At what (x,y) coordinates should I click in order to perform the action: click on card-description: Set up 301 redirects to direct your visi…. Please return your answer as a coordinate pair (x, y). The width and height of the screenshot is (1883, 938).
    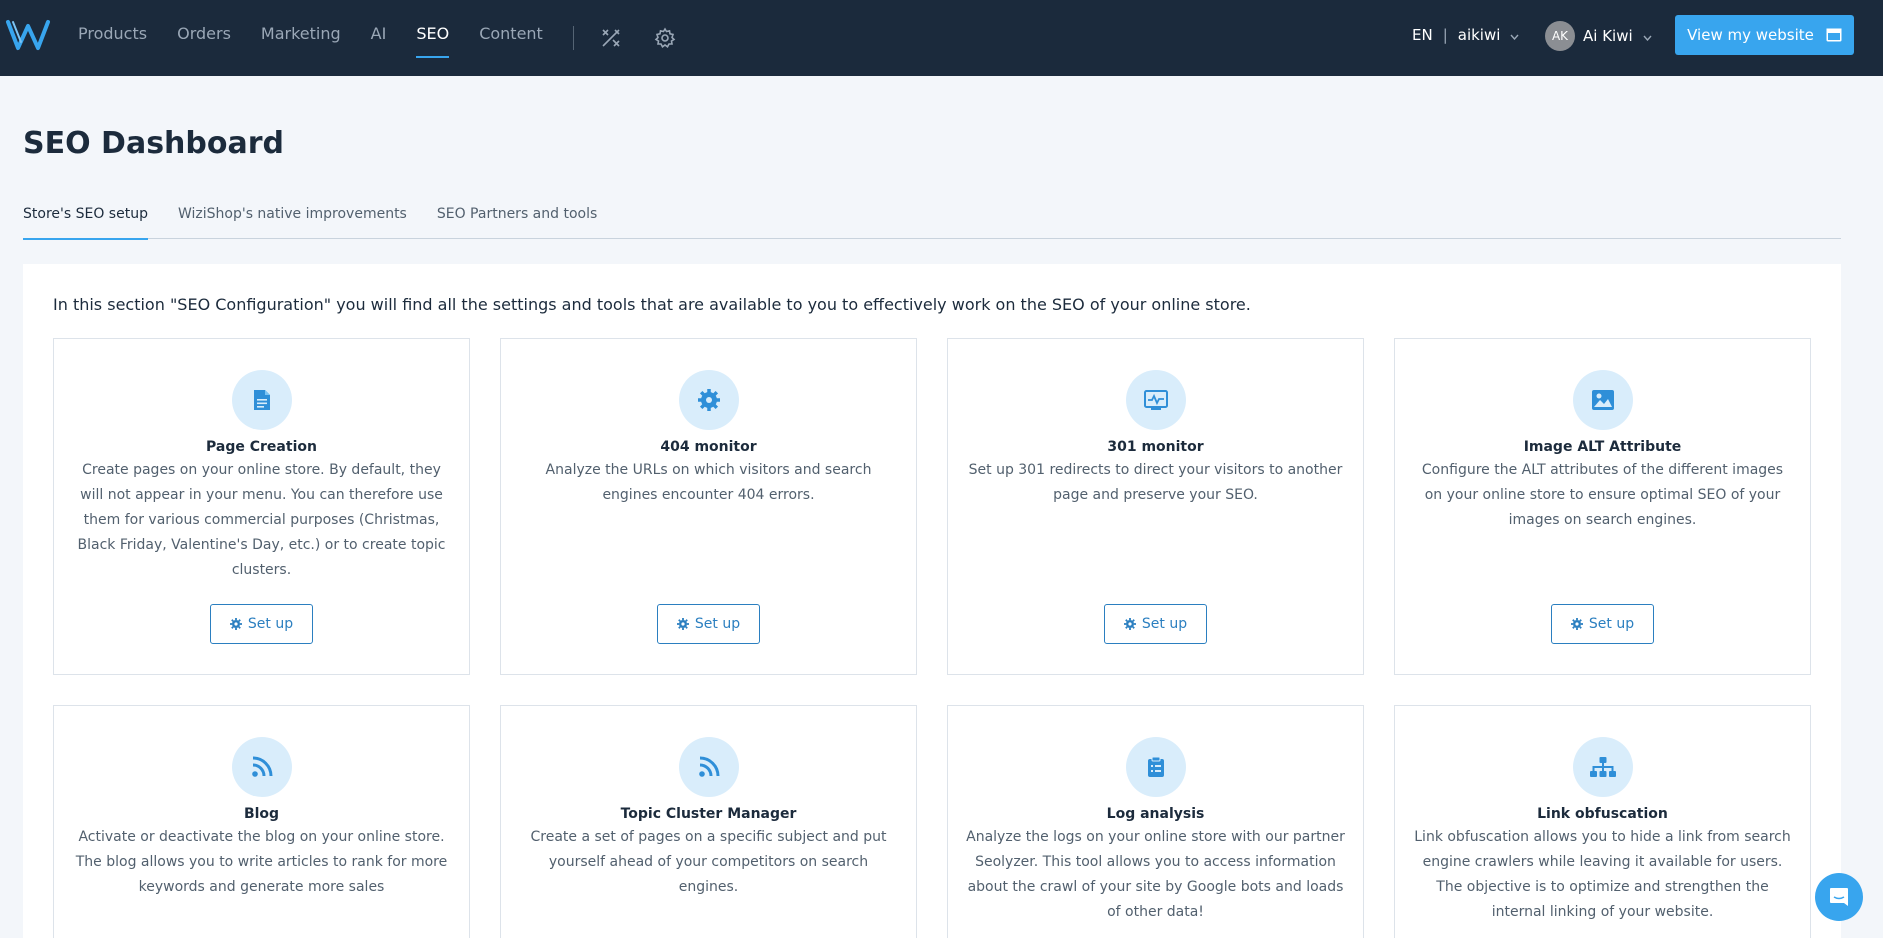
    Looking at the image, I should click on (1155, 482).